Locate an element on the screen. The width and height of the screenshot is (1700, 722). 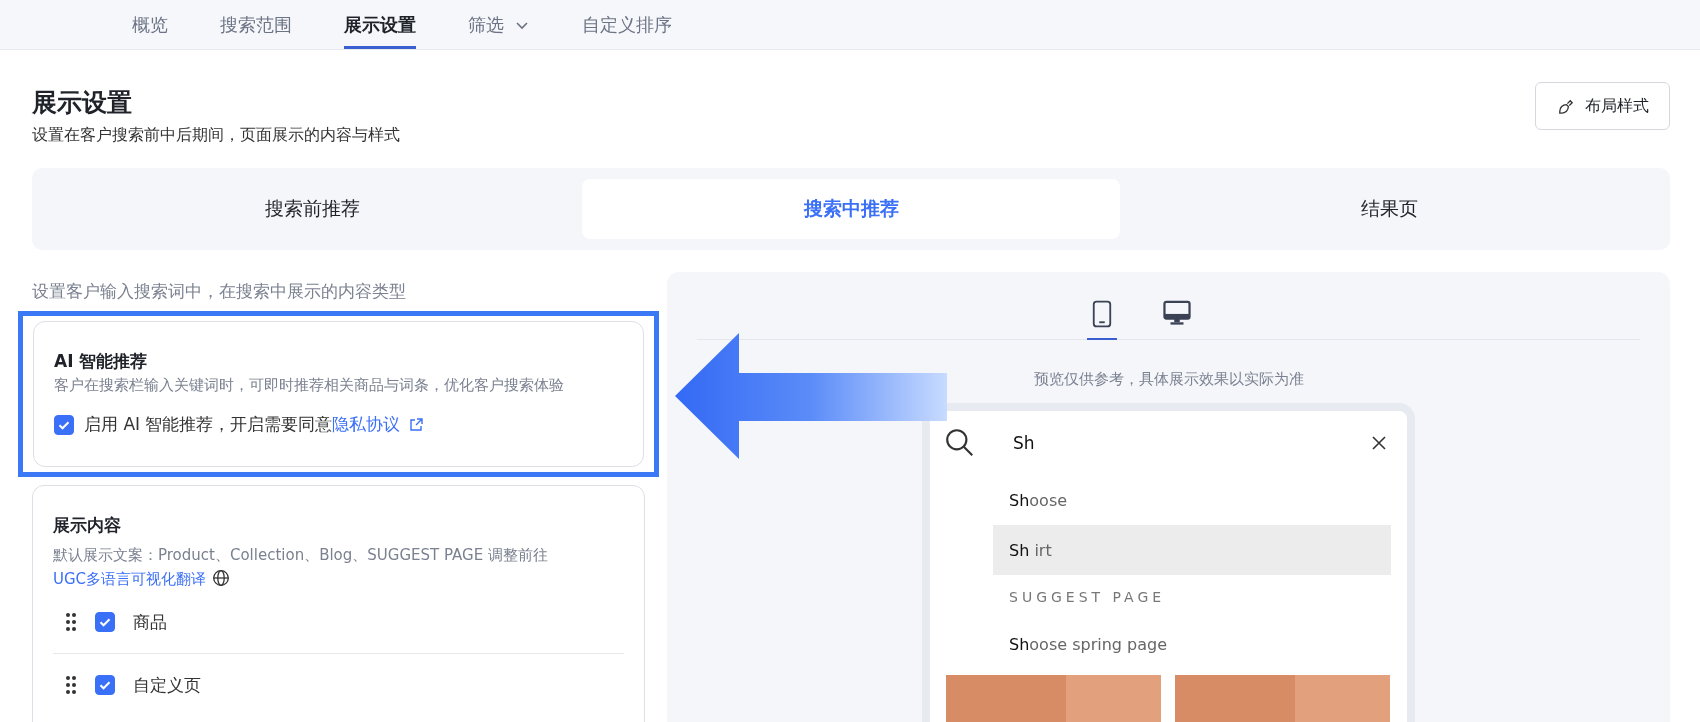
page-suggestion: Shoose spring page is located at coordinates (1192, 644).